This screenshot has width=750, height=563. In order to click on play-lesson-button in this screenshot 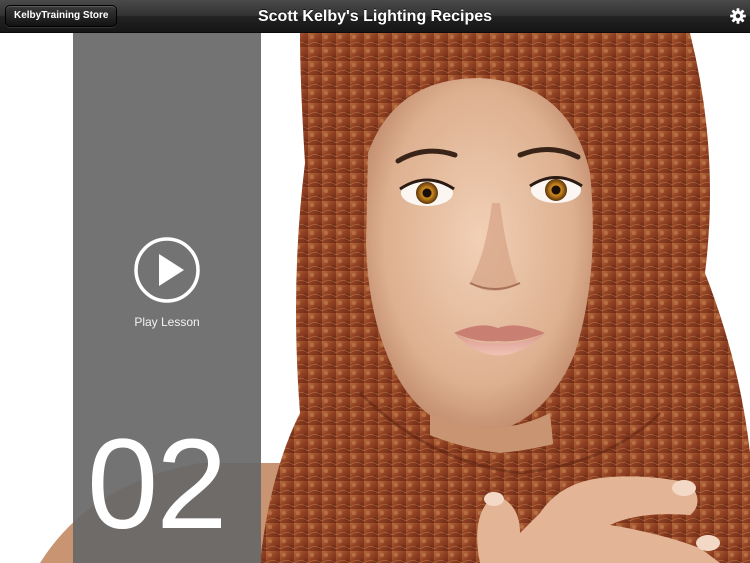, I will do `click(167, 270)`.